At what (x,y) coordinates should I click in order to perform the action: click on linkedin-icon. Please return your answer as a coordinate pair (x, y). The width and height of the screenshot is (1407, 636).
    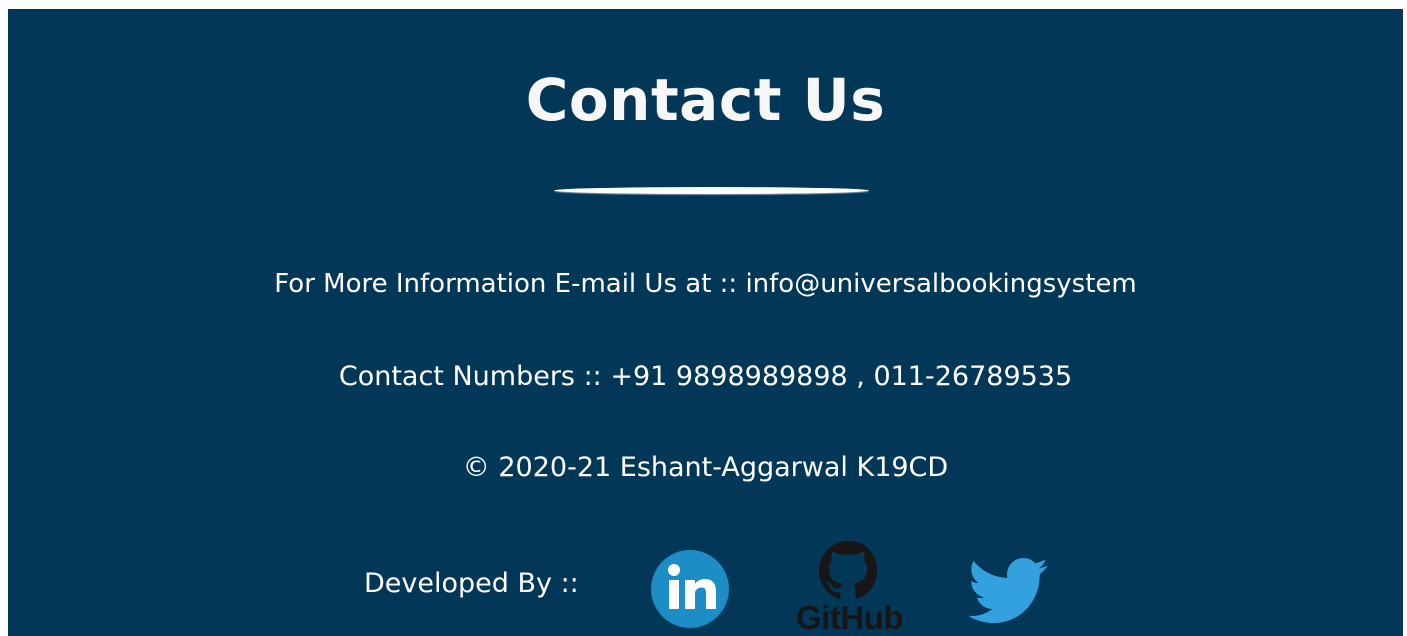
    Looking at the image, I should click on (690, 589).